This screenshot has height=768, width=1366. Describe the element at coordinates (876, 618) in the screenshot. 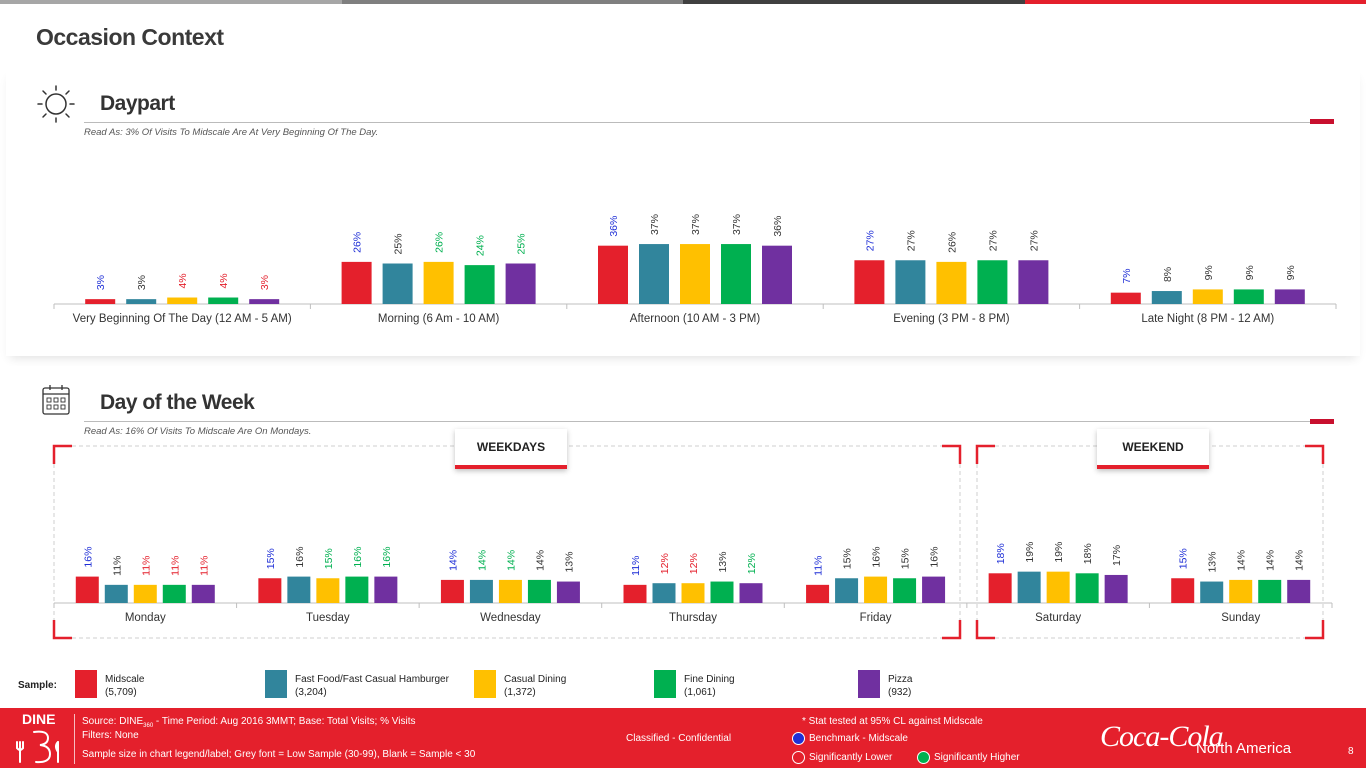

I see `category-label: Friday` at that location.